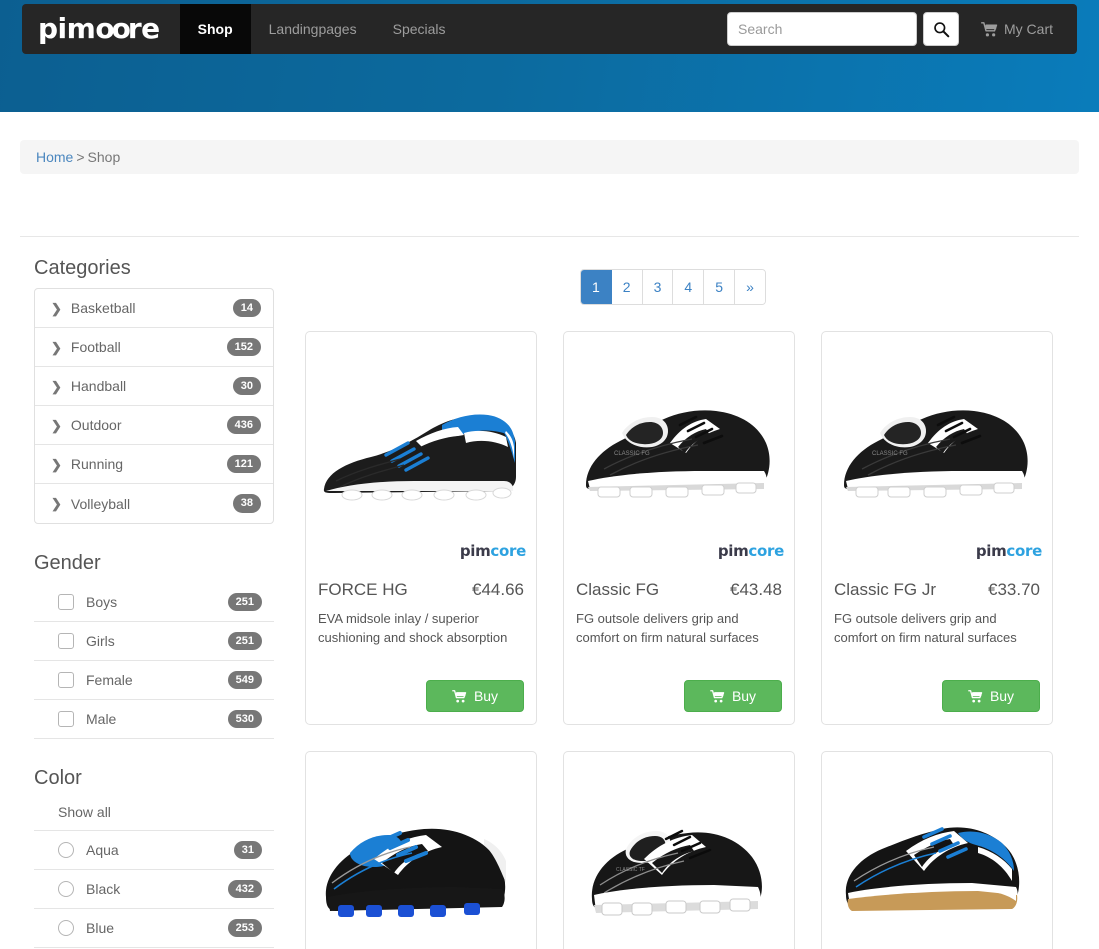 The height and width of the screenshot is (949, 1099). I want to click on sidebar-item-football: ❯ Football 152, so click(154, 348).